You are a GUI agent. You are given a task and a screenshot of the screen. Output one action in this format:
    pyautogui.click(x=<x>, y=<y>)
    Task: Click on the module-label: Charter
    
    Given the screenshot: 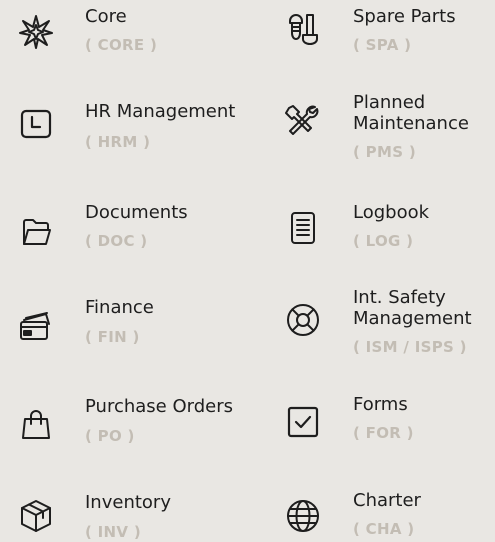 What is the action you would take?
    pyautogui.click(x=387, y=500)
    